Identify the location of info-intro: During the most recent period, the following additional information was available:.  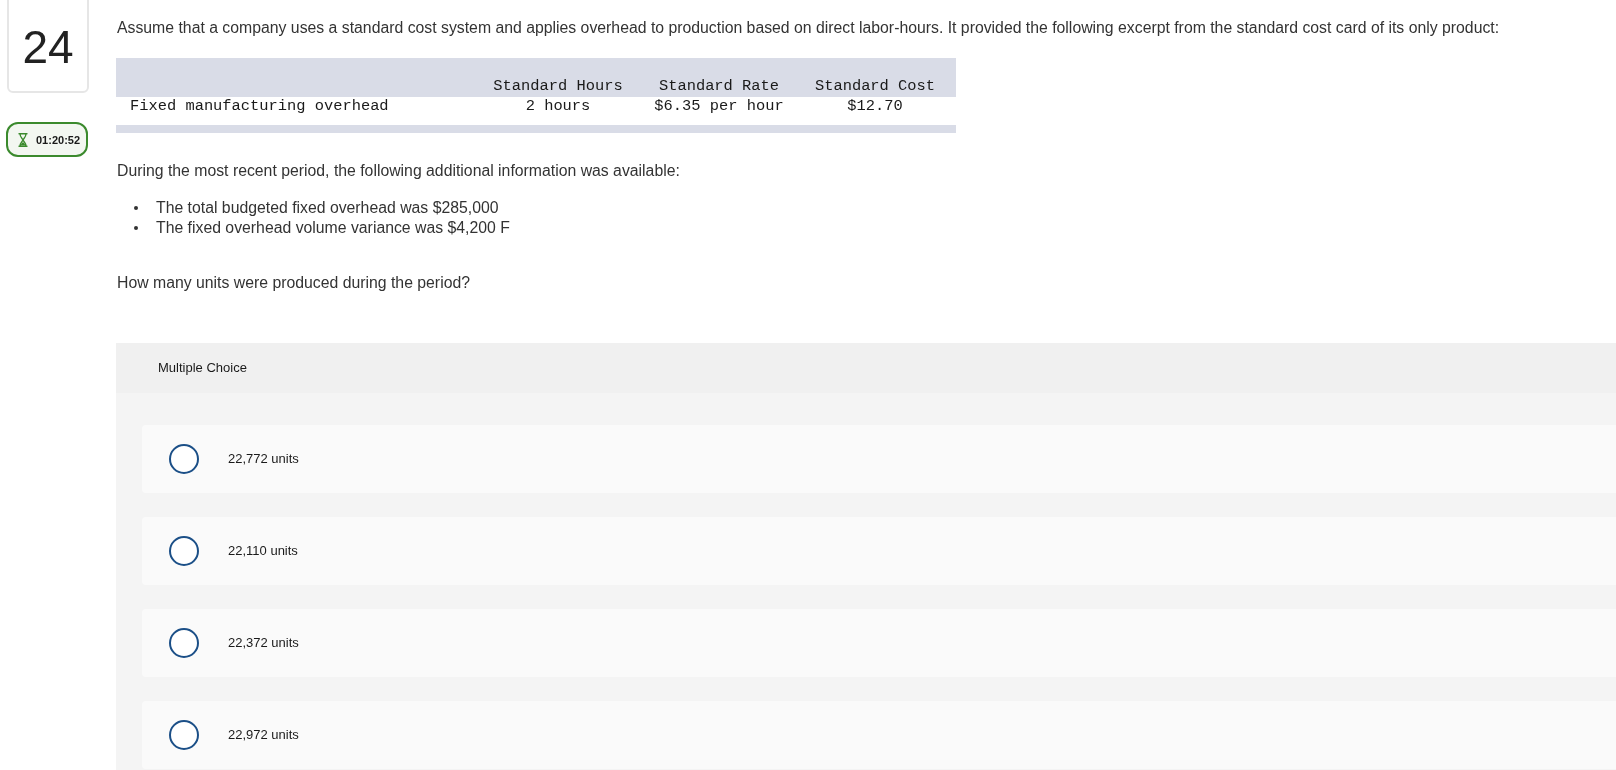
(398, 171).